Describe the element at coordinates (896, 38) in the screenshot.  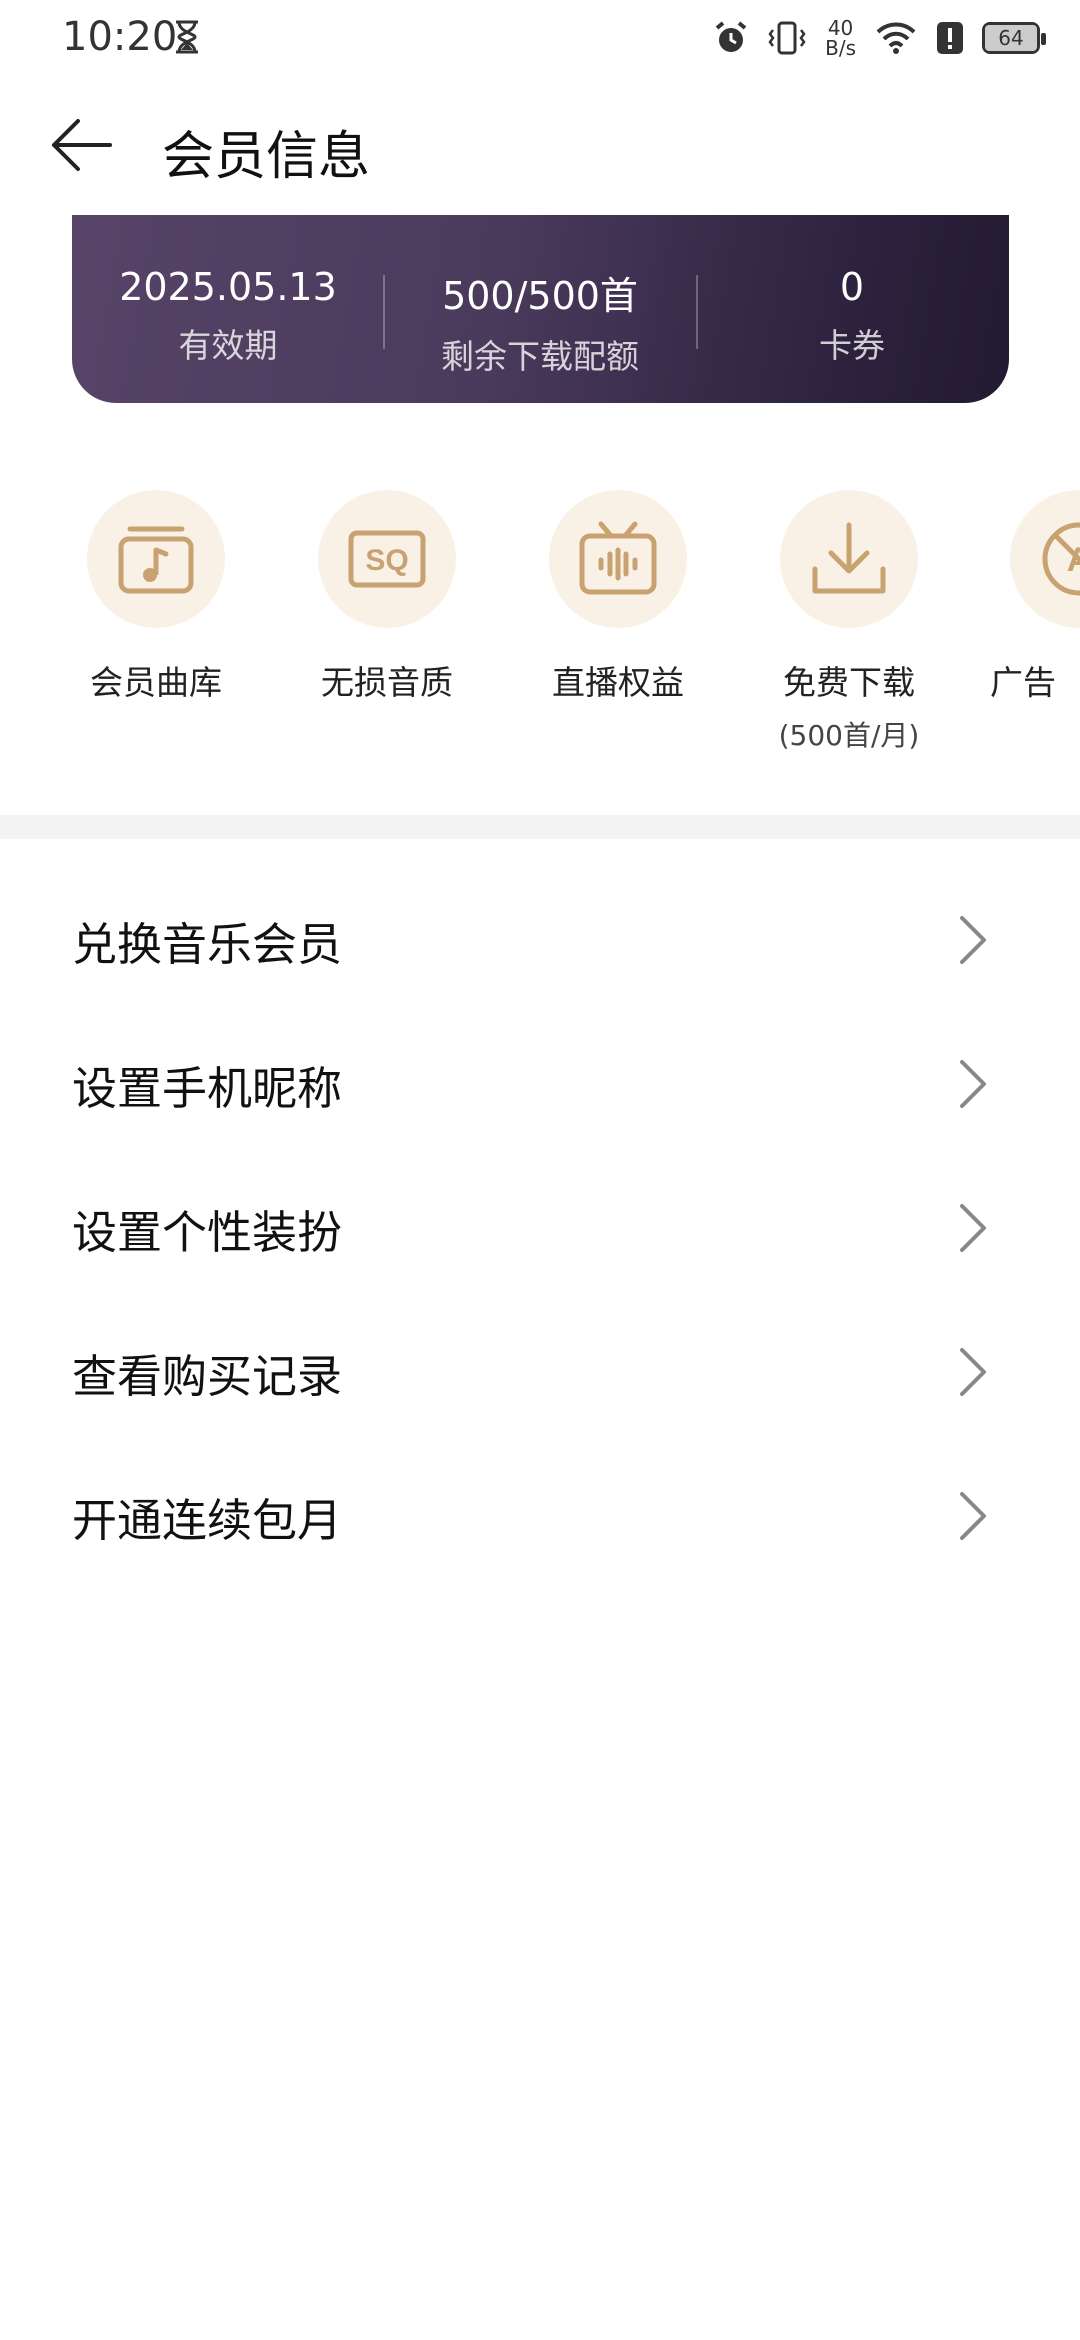
I see `wifi-icon` at that location.